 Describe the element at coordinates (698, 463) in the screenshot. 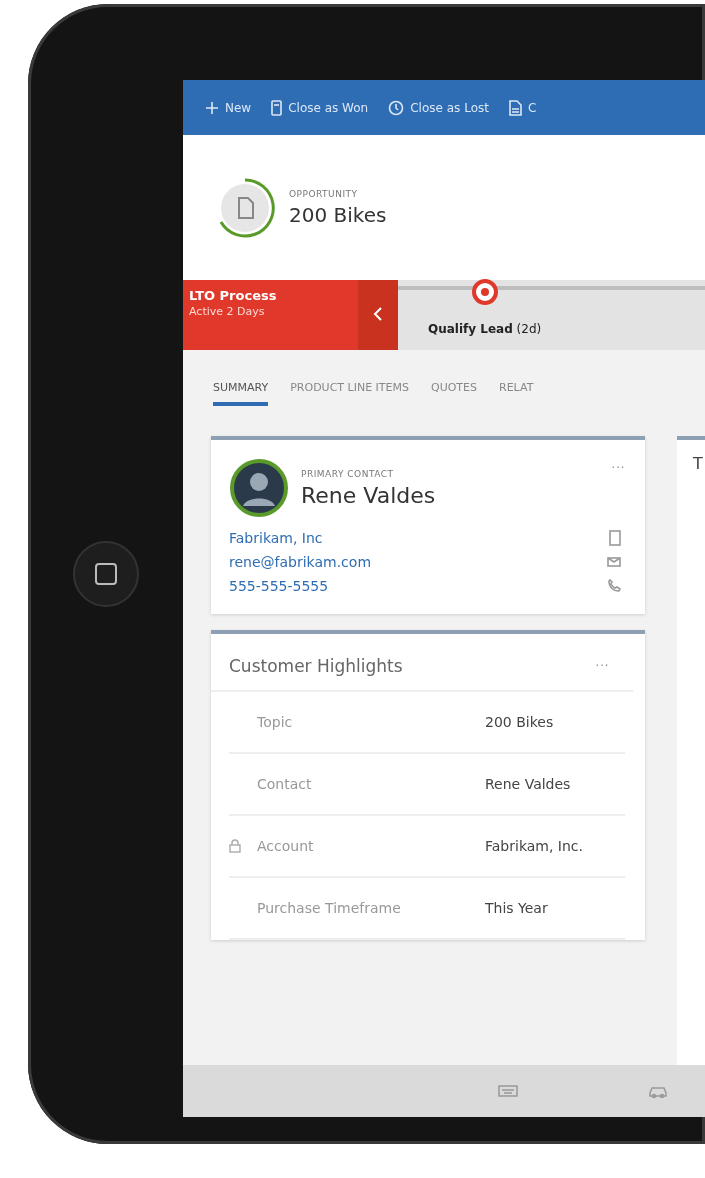

I see `card-title: T` at that location.